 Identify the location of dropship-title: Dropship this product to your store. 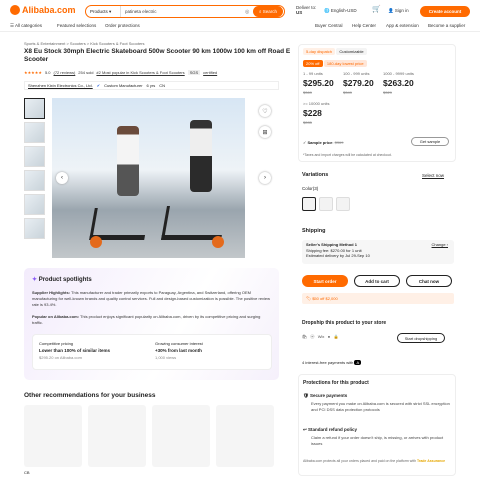
(344, 323).